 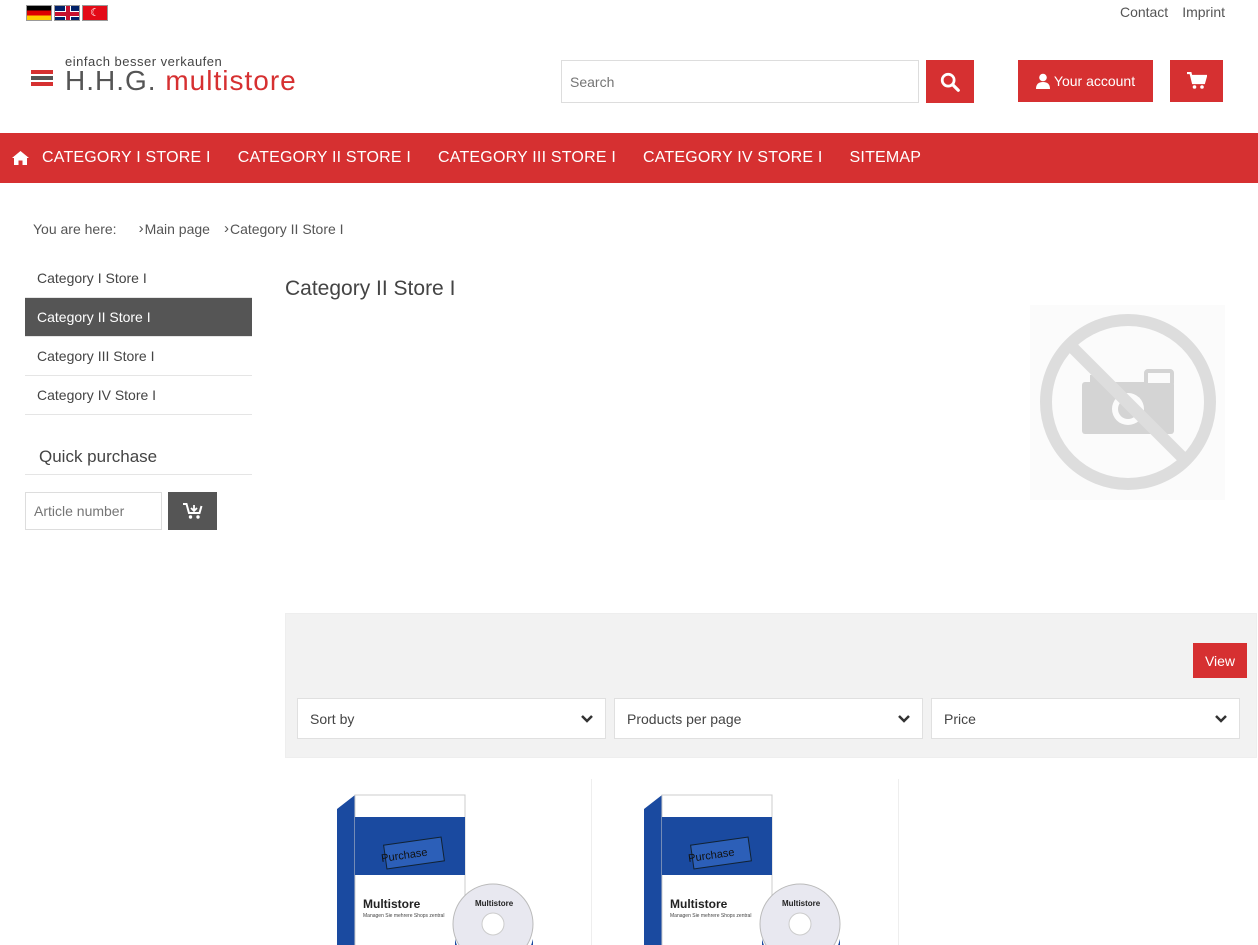 I want to click on no-photo-icon, so click(x=1127, y=402).